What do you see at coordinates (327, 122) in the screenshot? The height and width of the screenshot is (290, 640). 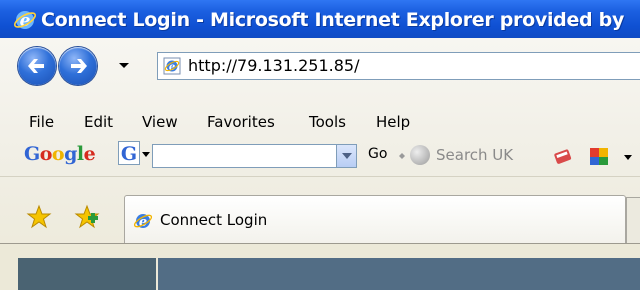 I see `menu-tools: Tools` at bounding box center [327, 122].